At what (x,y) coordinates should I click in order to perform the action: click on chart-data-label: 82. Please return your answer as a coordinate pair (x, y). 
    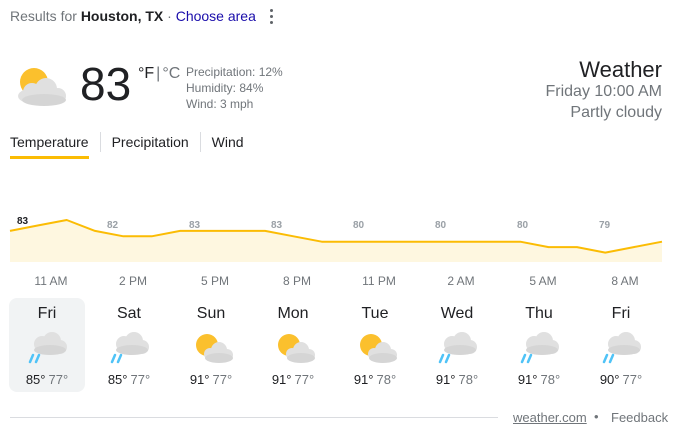
    Looking at the image, I should click on (113, 225).